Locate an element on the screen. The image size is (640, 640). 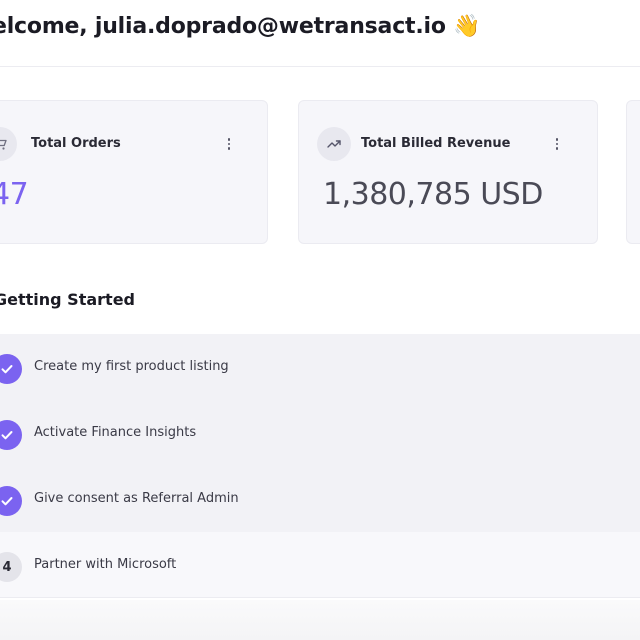
third-card-partial is located at coordinates (633, 172).